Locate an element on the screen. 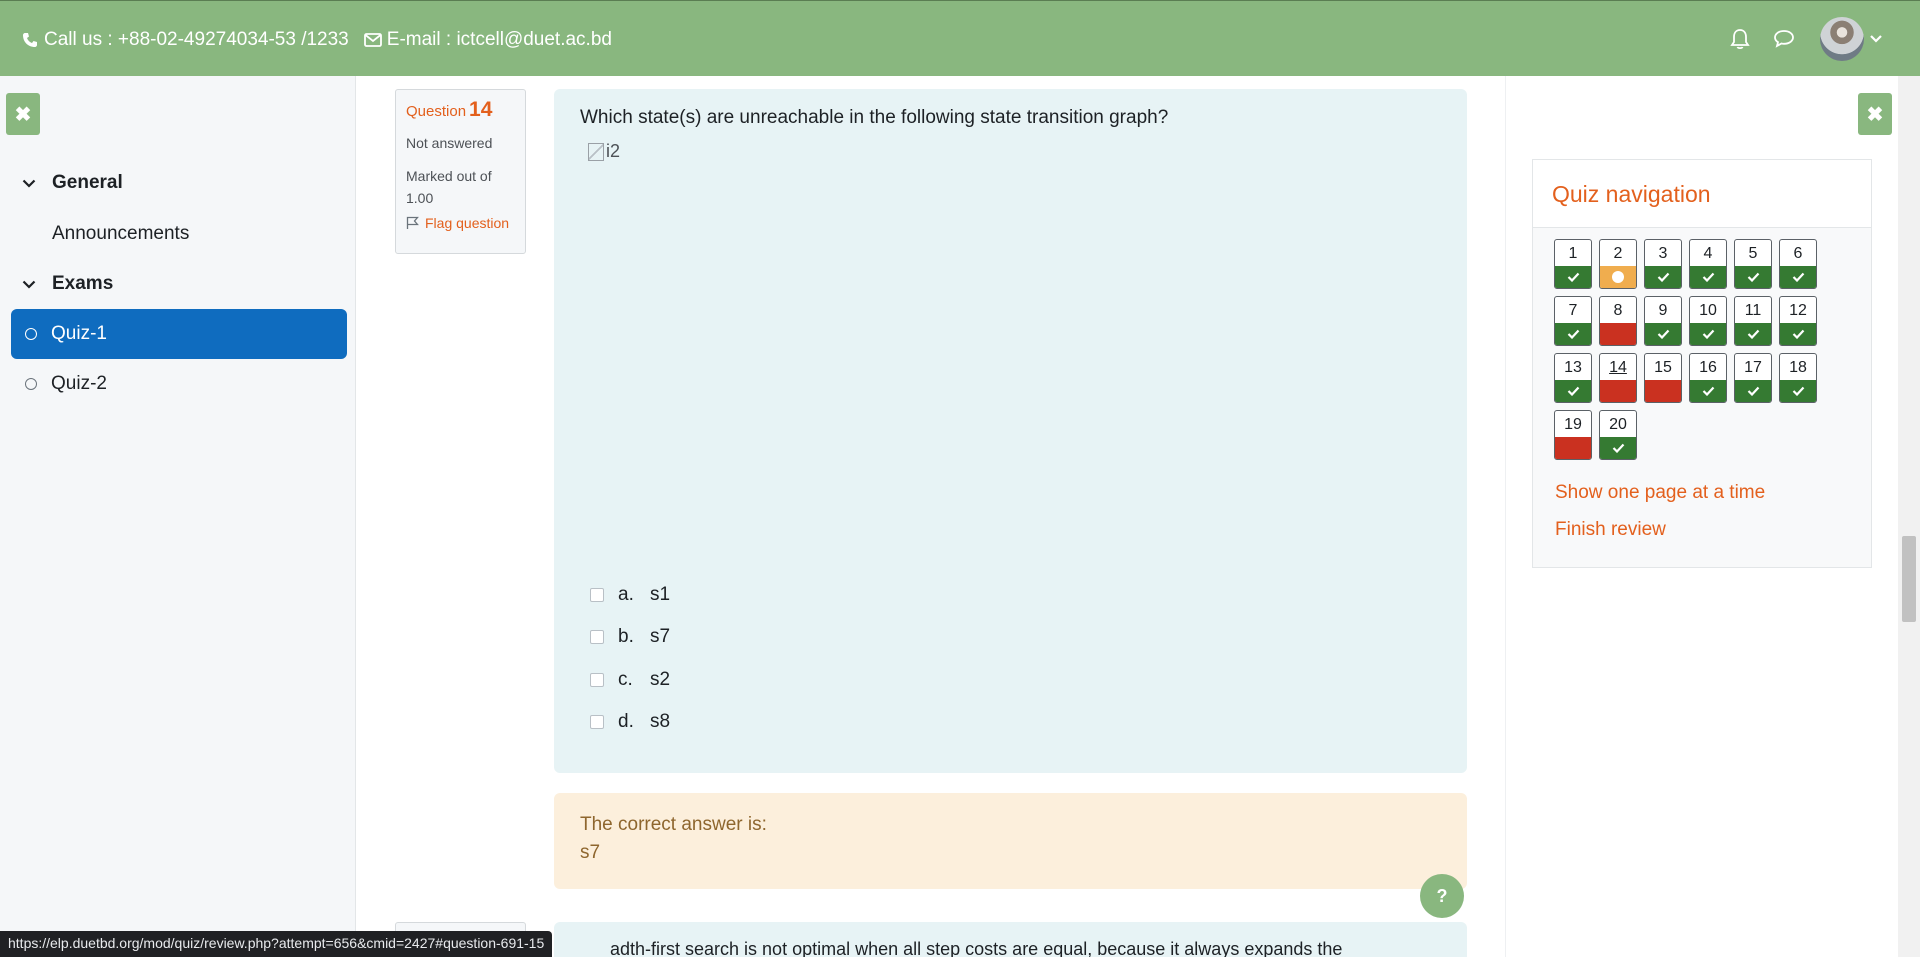 This screenshot has width=1920, height=957. close-drawer-button: ✖ is located at coordinates (23, 114).